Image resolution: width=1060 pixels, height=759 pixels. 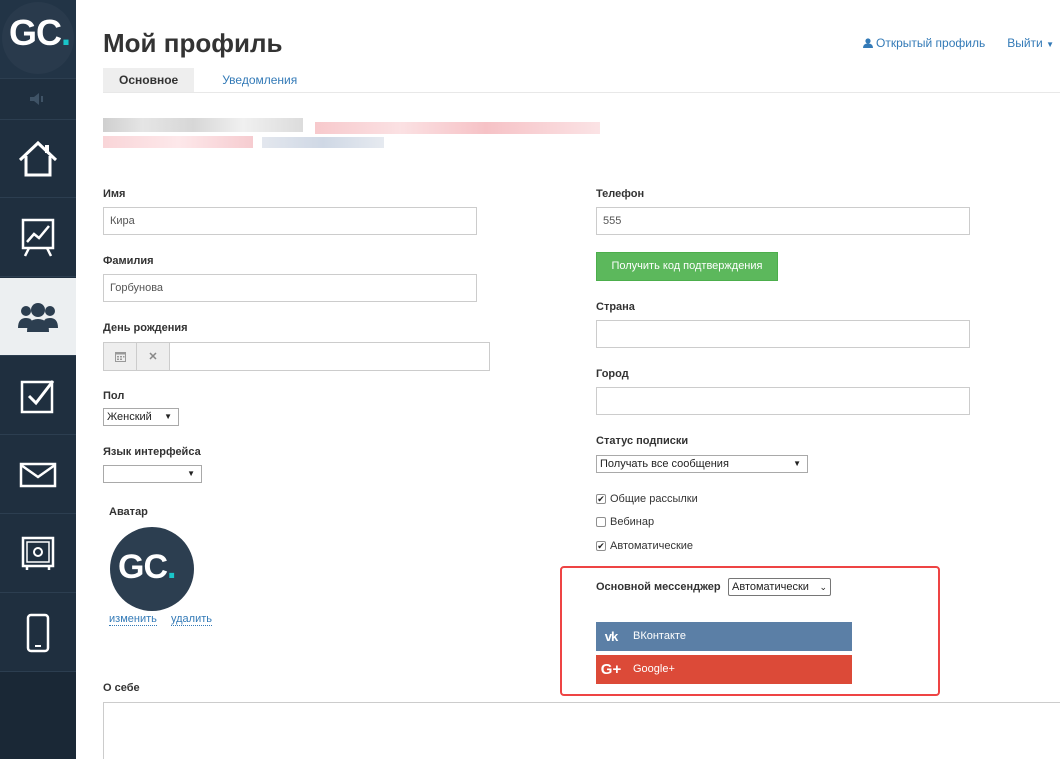 I want to click on avatar-logo-text: GC., so click(x=147, y=567).